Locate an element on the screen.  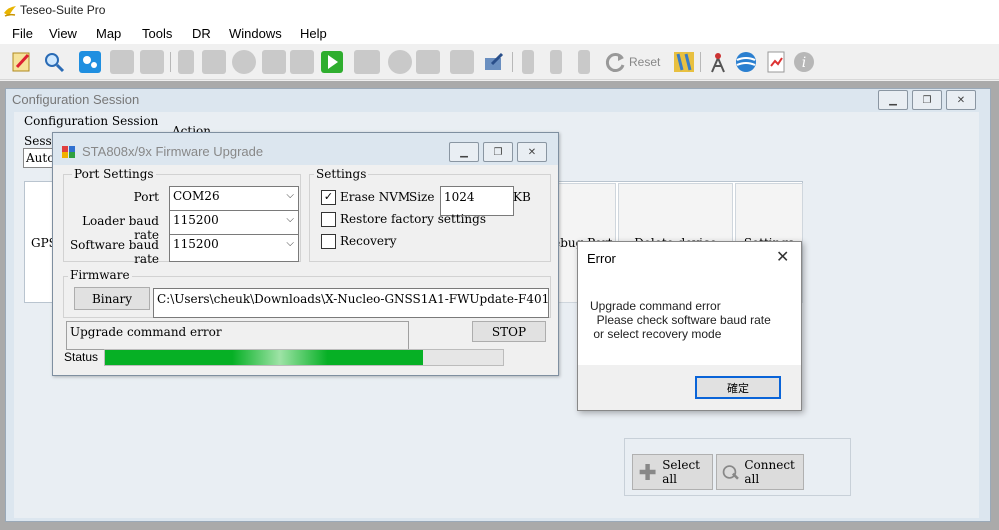
gears-settings-icon is located at coordinates (90, 62).